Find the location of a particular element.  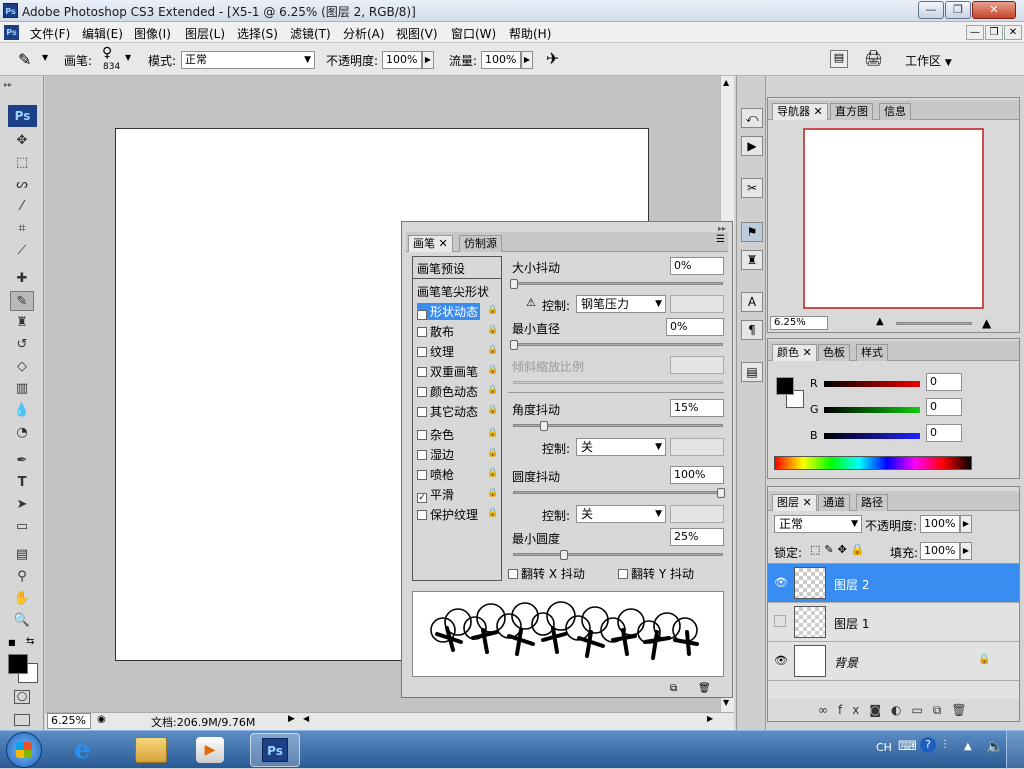

option-scattering: 散布 is located at coordinates (435, 331).